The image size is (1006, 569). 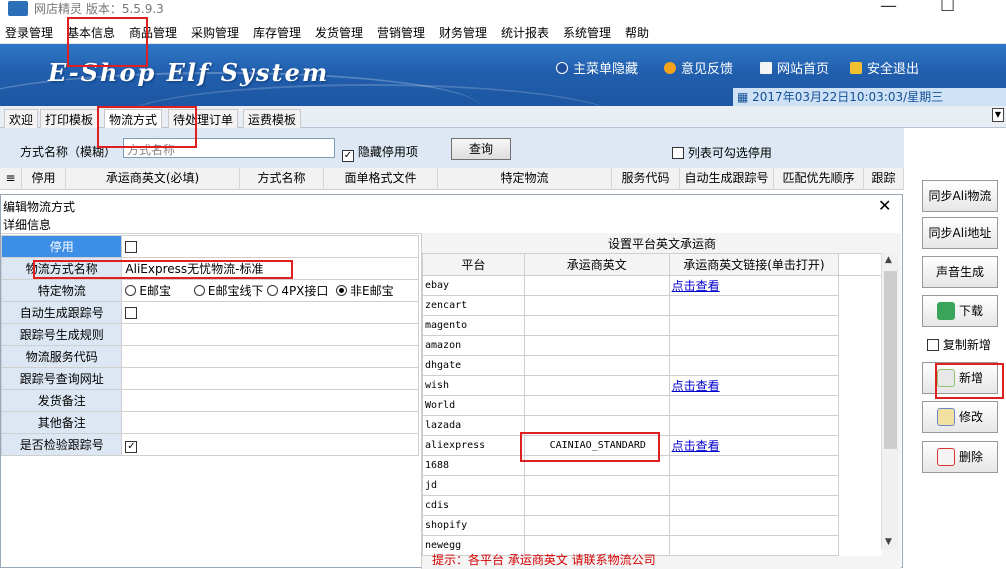 What do you see at coordinates (203, 118) in the screenshot?
I see `tab-pending-orders: 待处理订单` at bounding box center [203, 118].